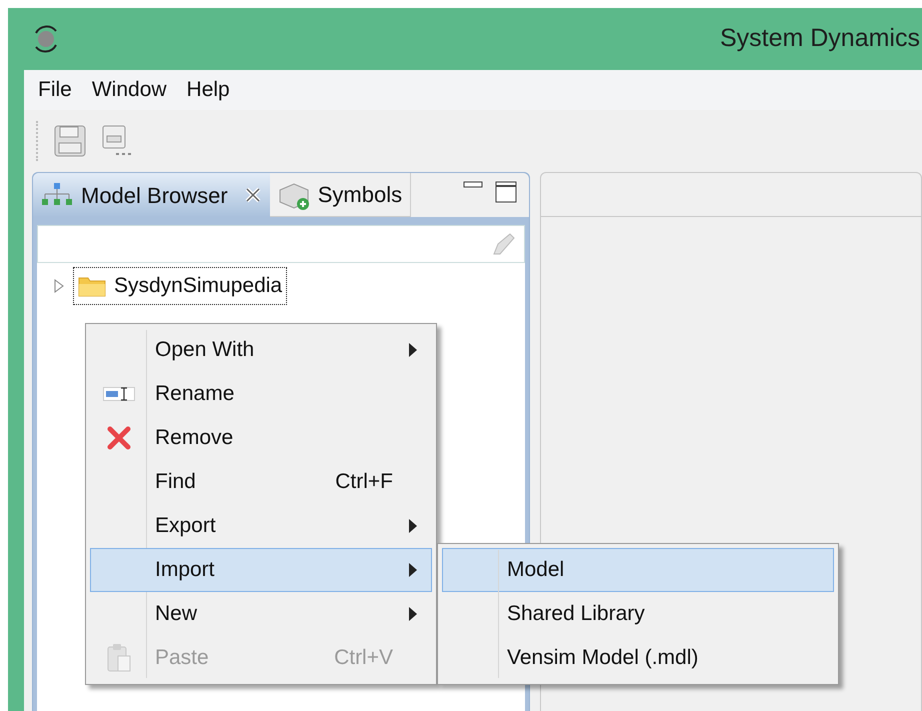 This screenshot has width=922, height=711. Describe the element at coordinates (261, 394) in the screenshot. I see `context-menu-item: Rename` at that location.